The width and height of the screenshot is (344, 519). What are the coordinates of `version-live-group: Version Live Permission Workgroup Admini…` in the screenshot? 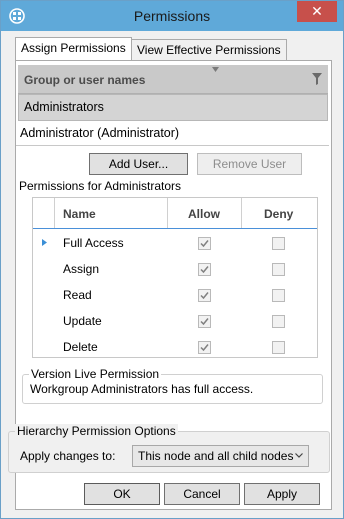 It's located at (172, 385).